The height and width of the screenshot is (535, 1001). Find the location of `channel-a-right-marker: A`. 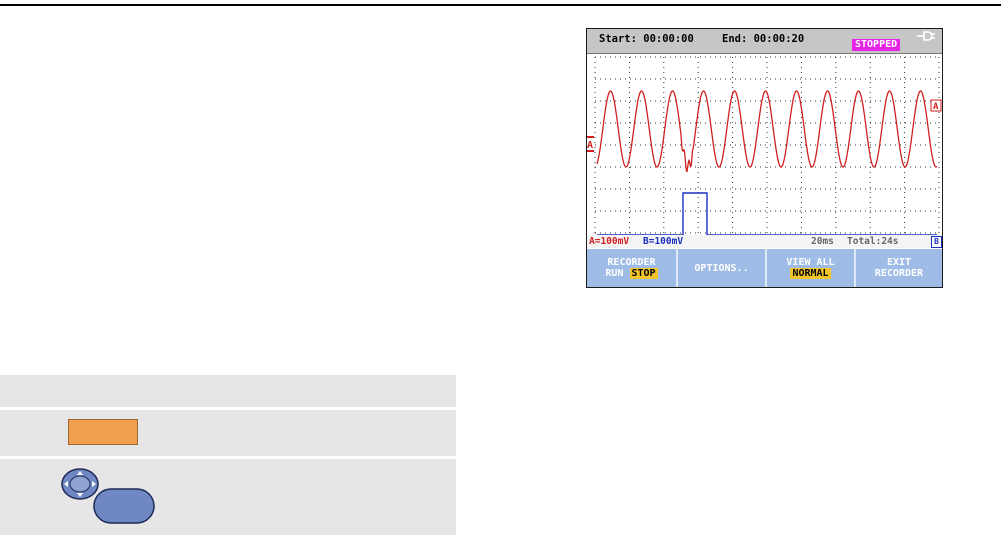

channel-a-right-marker: A is located at coordinates (936, 105).